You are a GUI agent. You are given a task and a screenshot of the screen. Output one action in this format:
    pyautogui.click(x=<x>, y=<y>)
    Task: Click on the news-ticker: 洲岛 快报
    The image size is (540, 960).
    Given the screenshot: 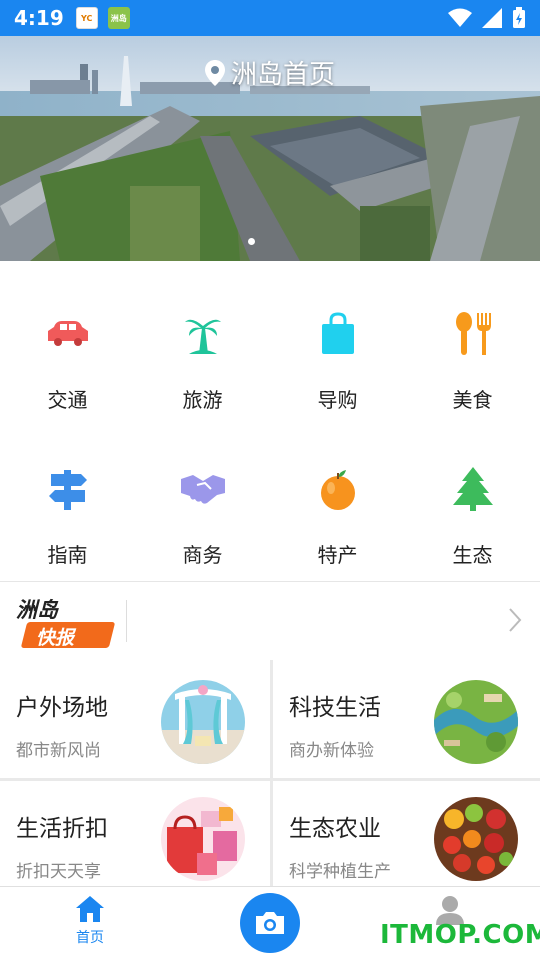 What is the action you would take?
    pyautogui.click(x=270, y=621)
    